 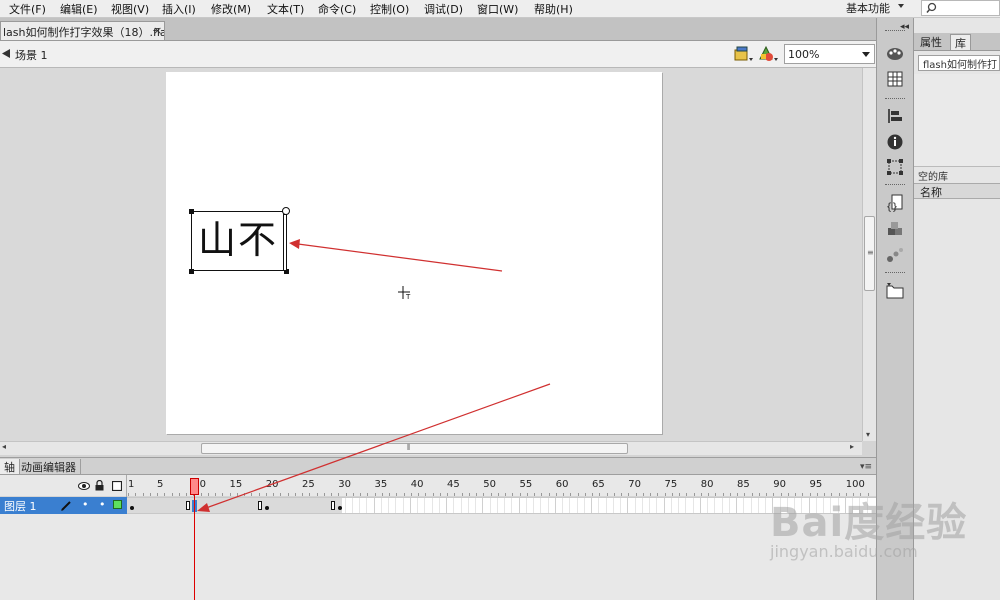 What do you see at coordinates (49, 466) in the screenshot?
I see `tab-motion-editor: 动画编辑器` at bounding box center [49, 466].